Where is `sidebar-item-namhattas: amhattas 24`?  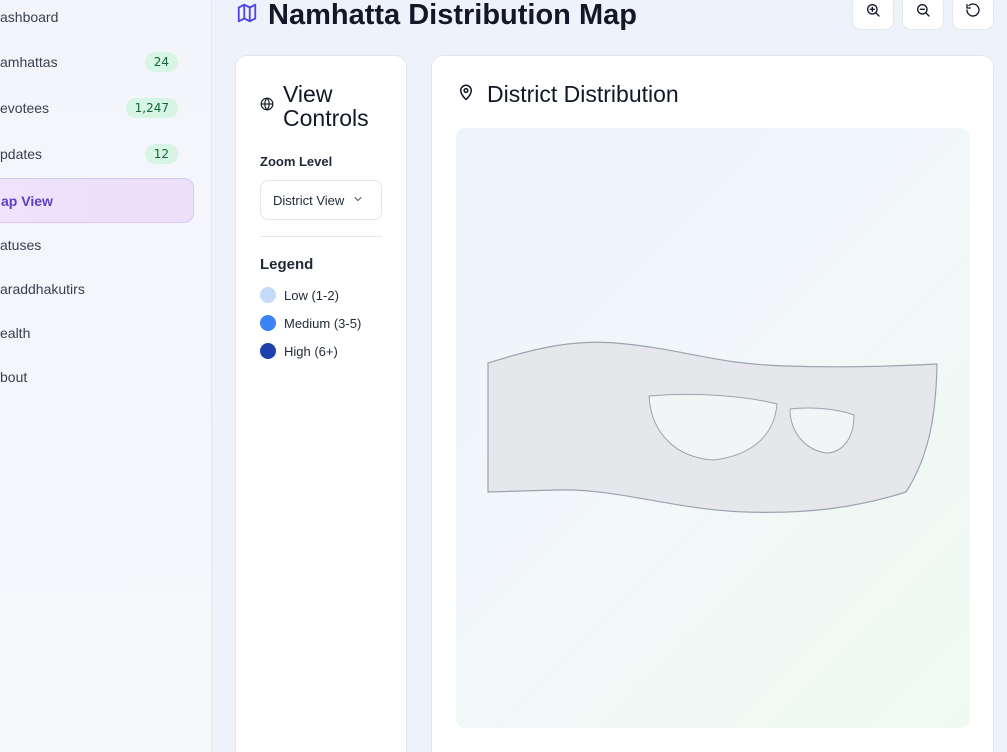
sidebar-item-namhattas: amhattas 24 is located at coordinates (97, 62).